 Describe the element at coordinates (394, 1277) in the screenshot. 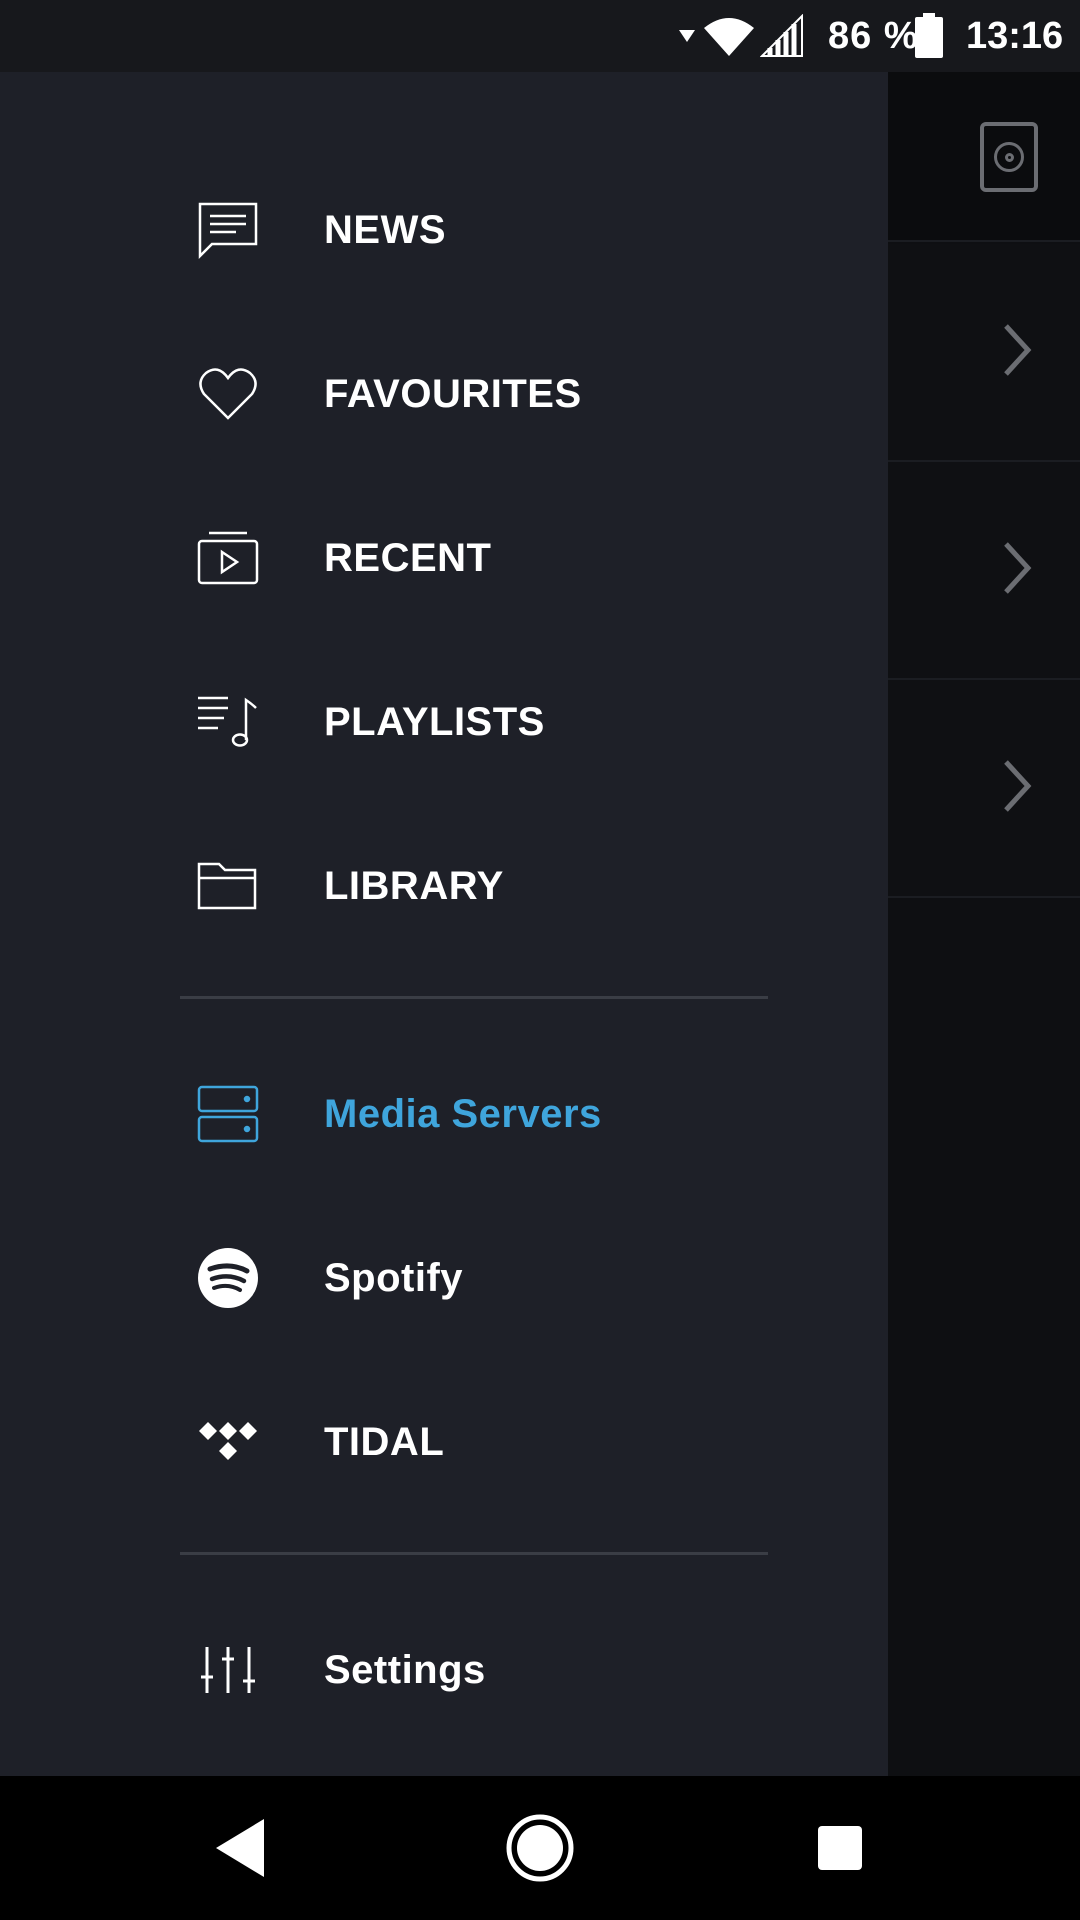

I see `menu-label: Spotify` at that location.